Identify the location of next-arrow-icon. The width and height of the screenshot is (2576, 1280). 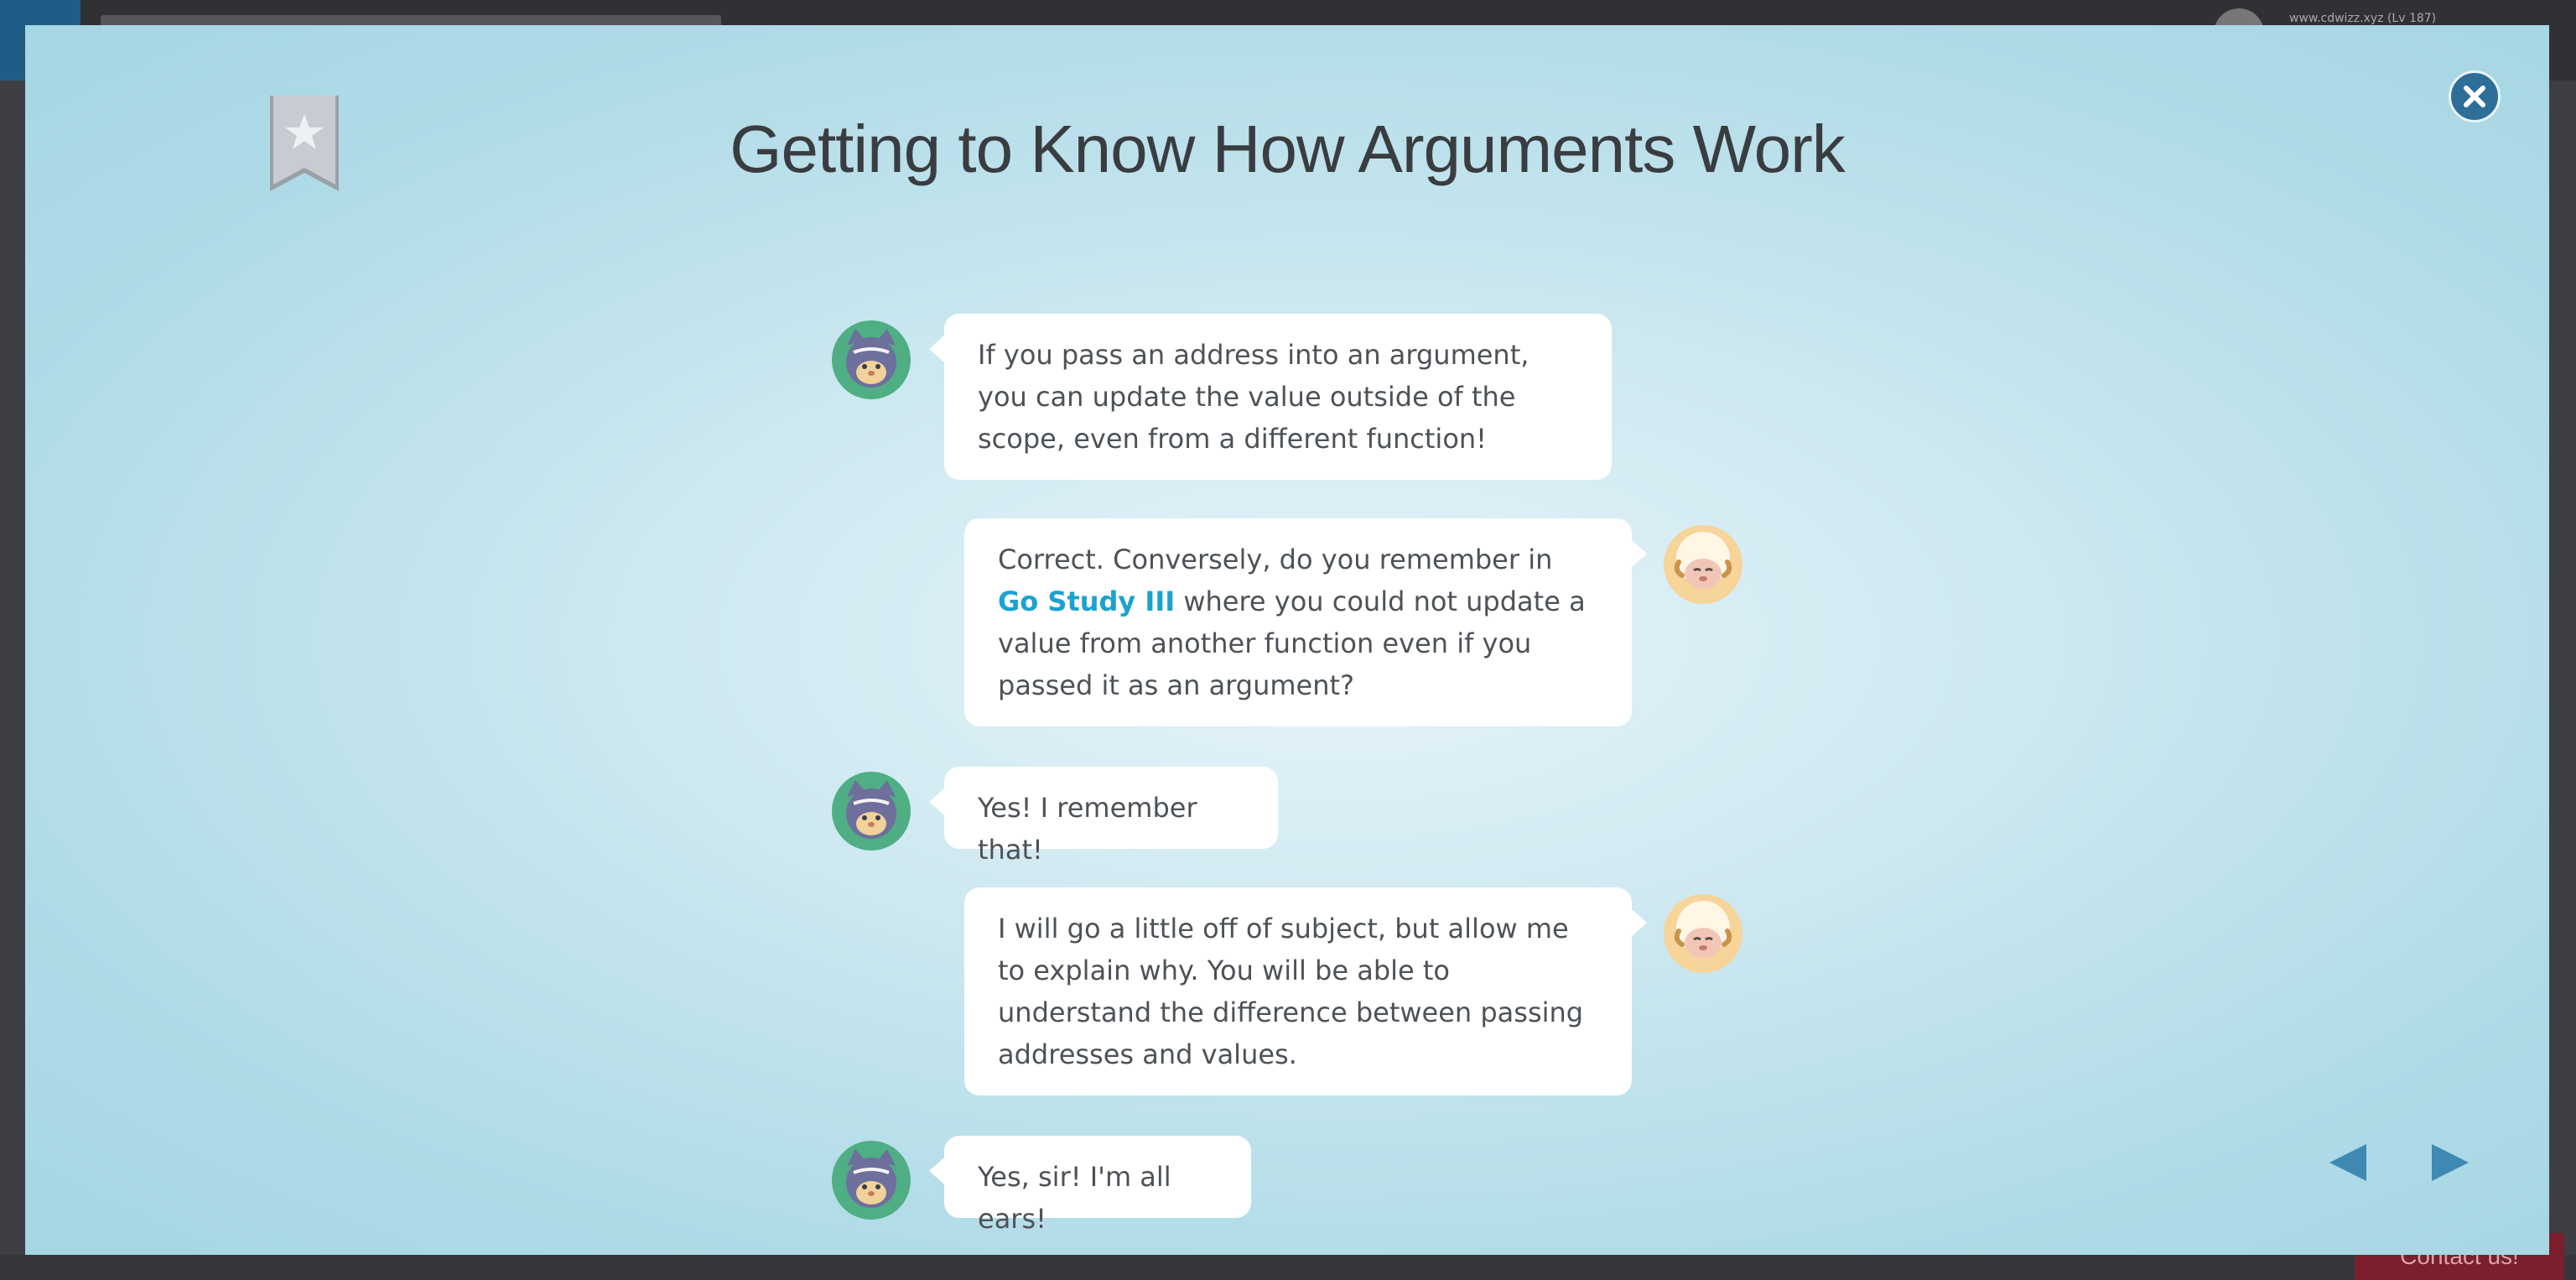
(2450, 1162).